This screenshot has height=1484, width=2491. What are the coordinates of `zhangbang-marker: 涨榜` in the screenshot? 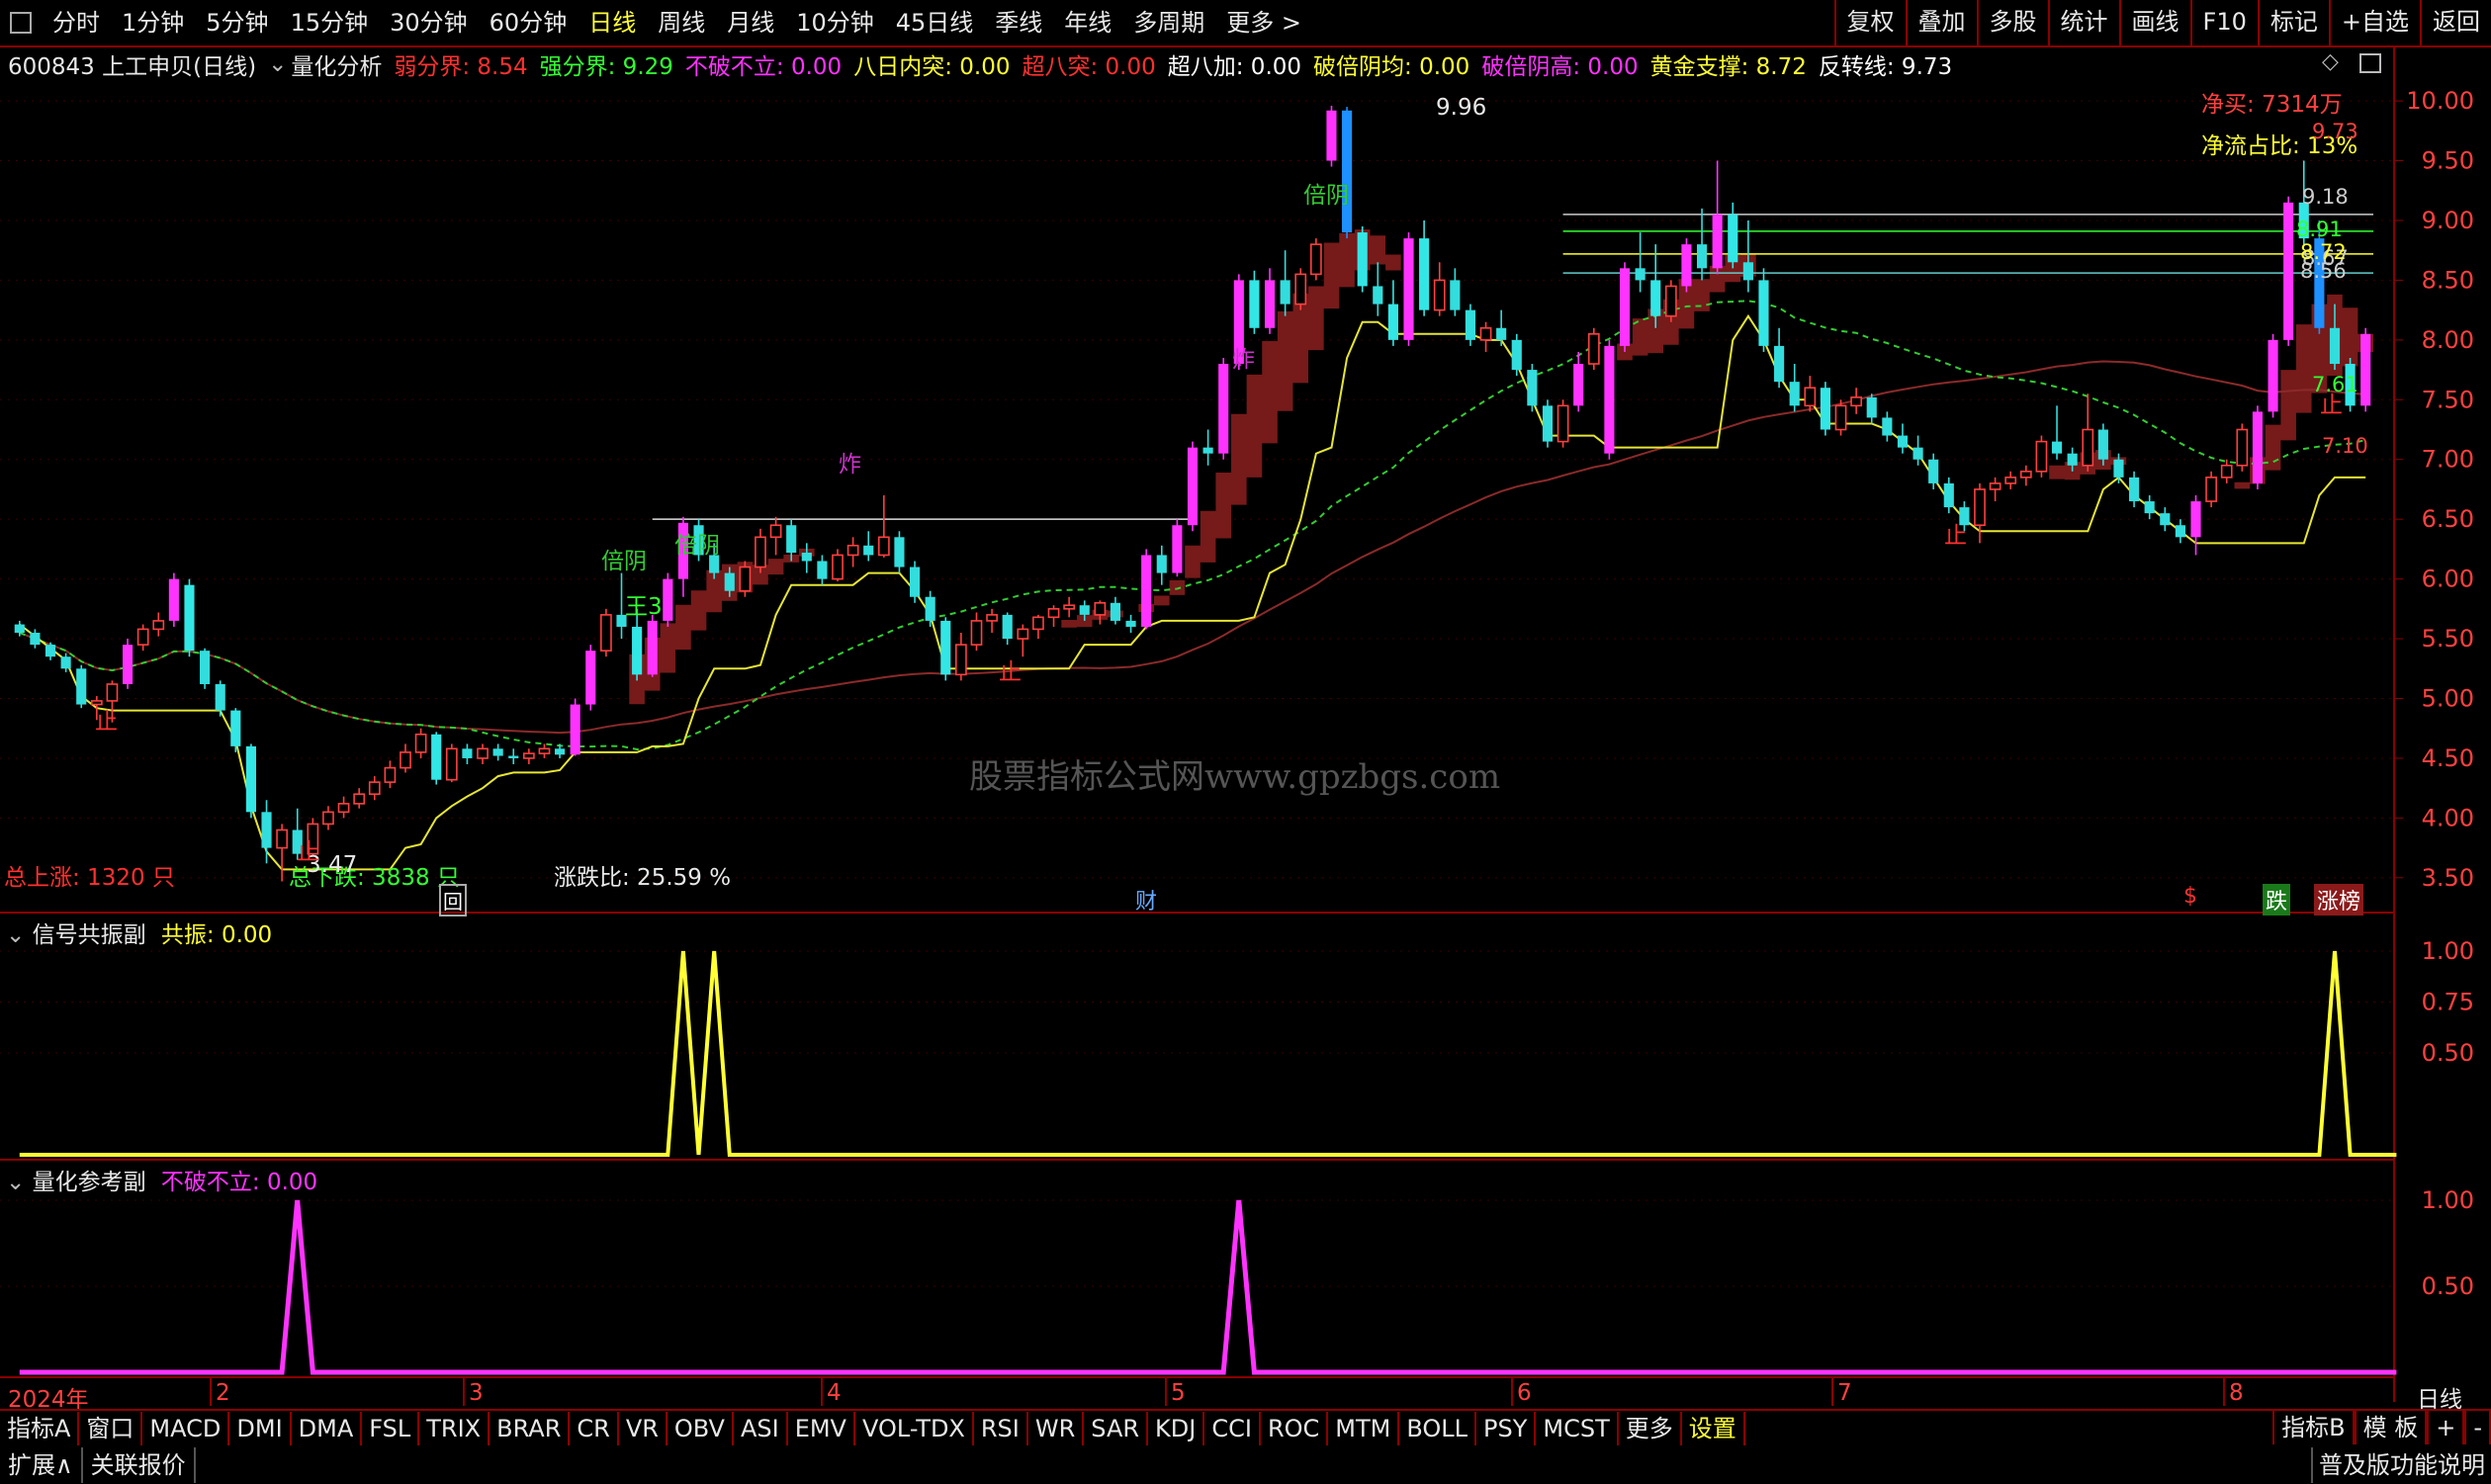 It's located at (2339, 900).